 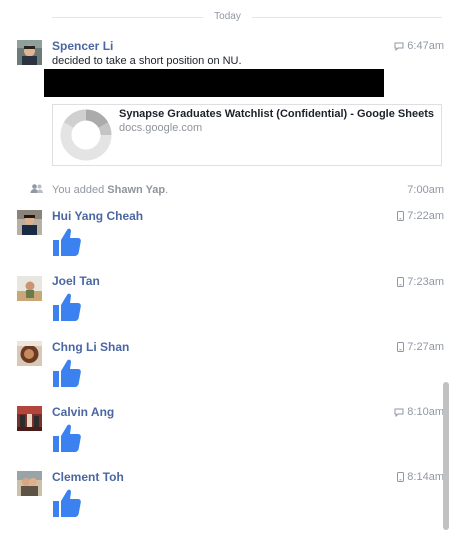 What do you see at coordinates (227, 16) in the screenshot?
I see `date-divider-label: Today` at bounding box center [227, 16].